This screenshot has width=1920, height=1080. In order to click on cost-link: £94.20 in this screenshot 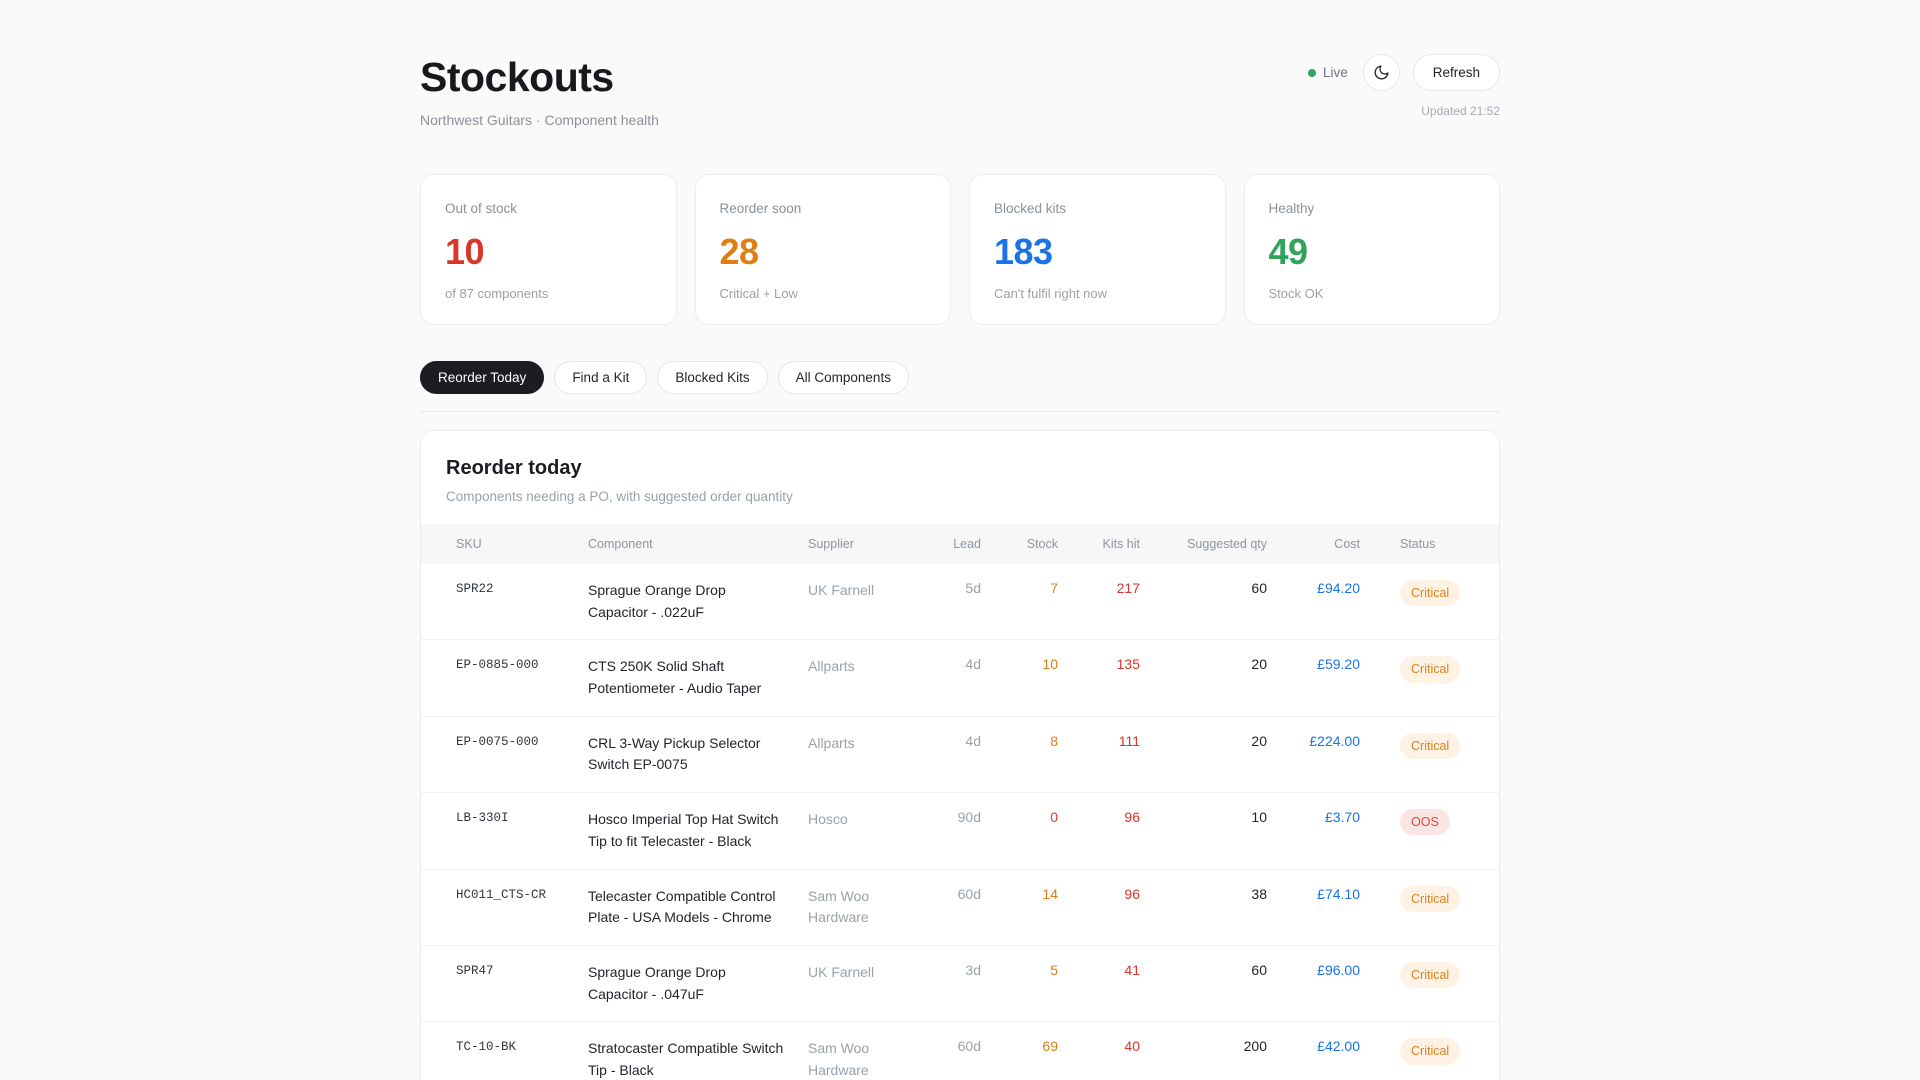, I will do `click(1313, 602)`.